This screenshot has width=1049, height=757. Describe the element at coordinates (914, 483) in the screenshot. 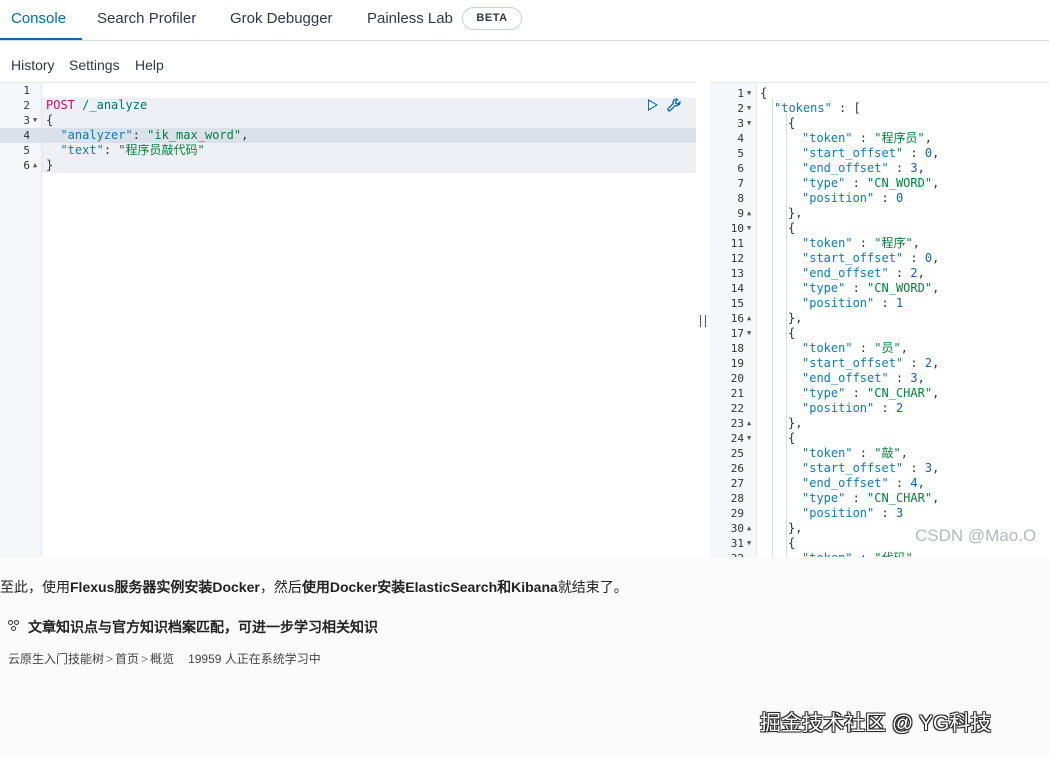

I see `token-field-value: 4` at that location.